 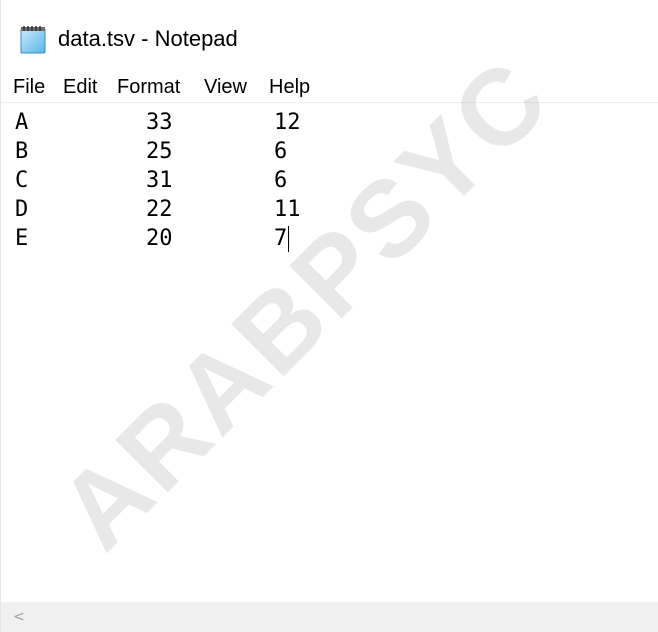 I want to click on text-line: C 31 6, so click(x=329, y=181).